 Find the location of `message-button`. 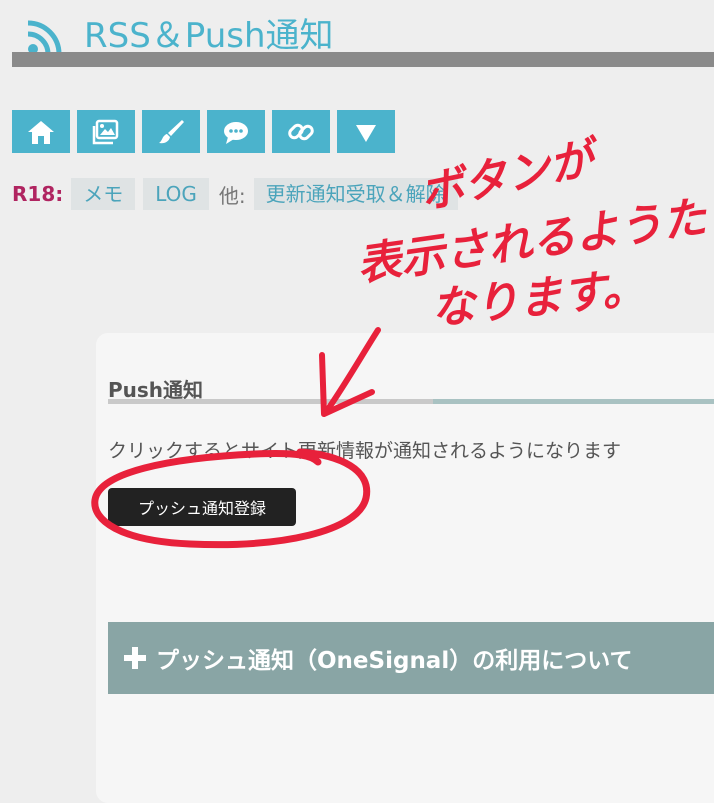

message-button is located at coordinates (236, 131).